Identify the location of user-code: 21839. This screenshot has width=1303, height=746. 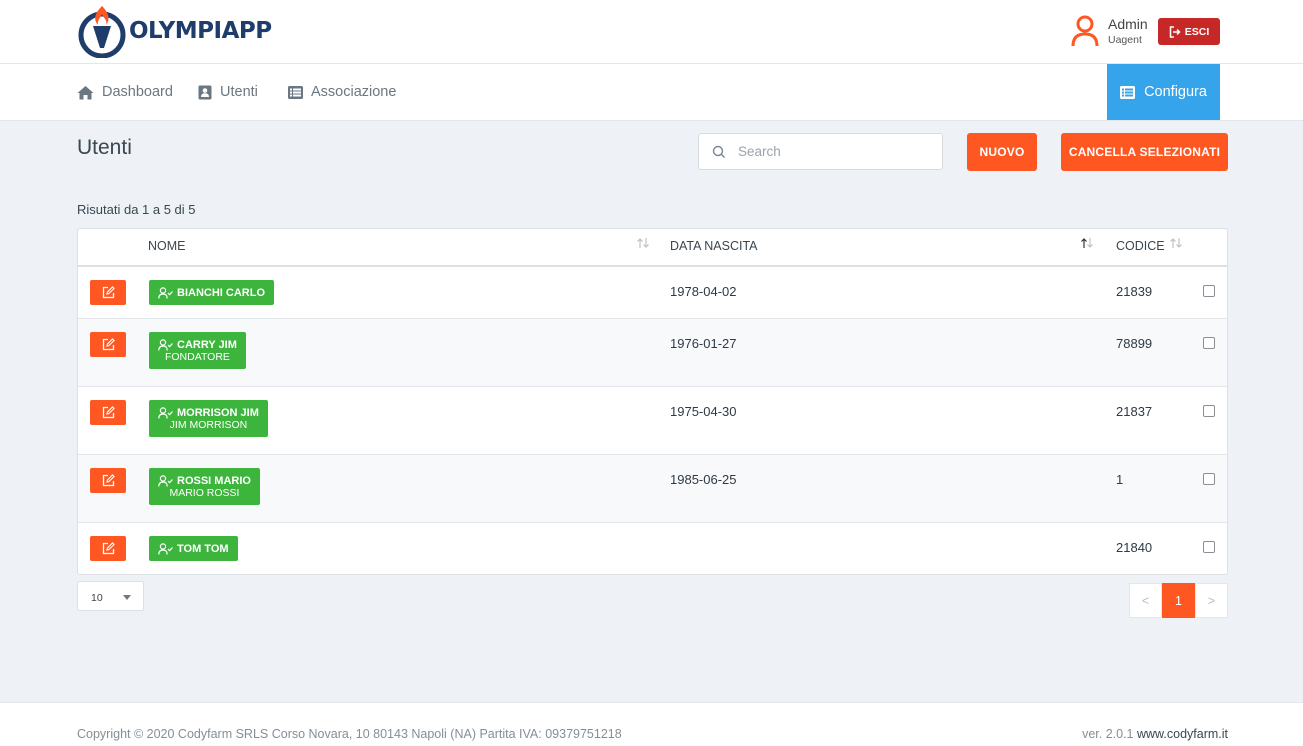
(1134, 291).